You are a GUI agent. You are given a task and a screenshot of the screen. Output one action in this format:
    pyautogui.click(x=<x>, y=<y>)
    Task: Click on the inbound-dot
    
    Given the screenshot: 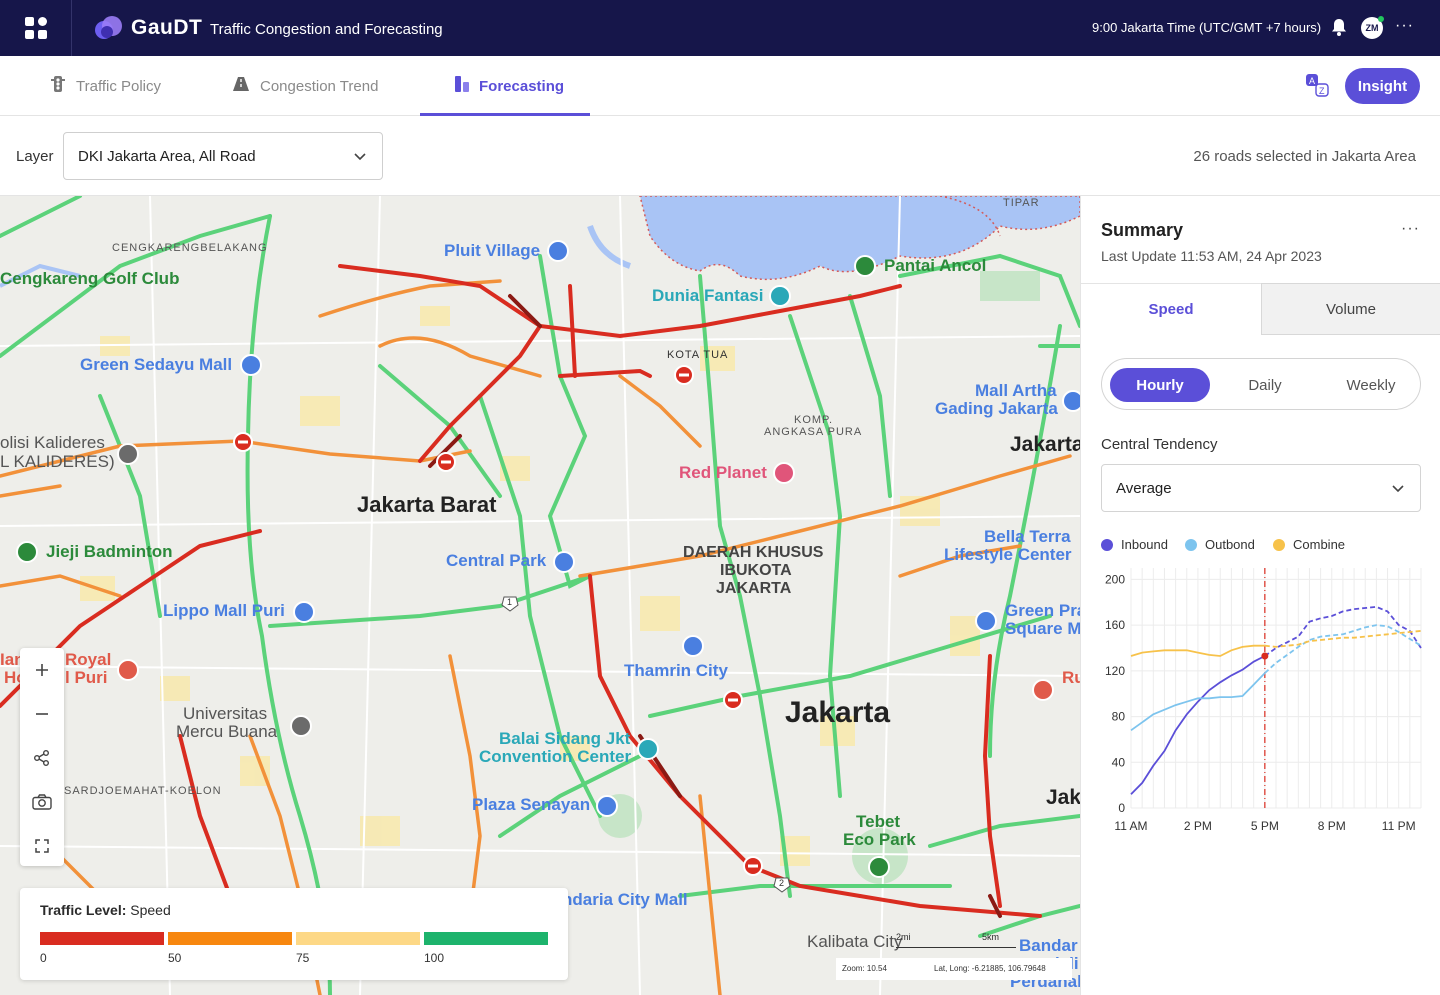 What is the action you would take?
    pyautogui.click(x=1107, y=544)
    